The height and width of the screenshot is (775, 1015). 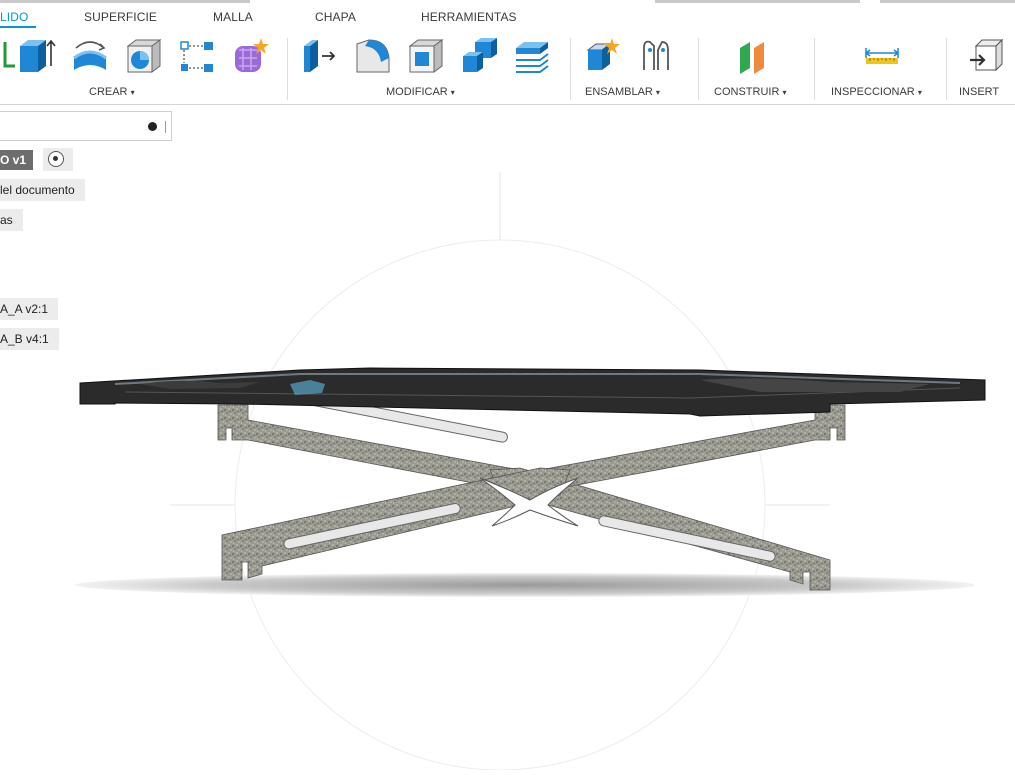 I want to click on measure-icon, so click(x=882, y=56).